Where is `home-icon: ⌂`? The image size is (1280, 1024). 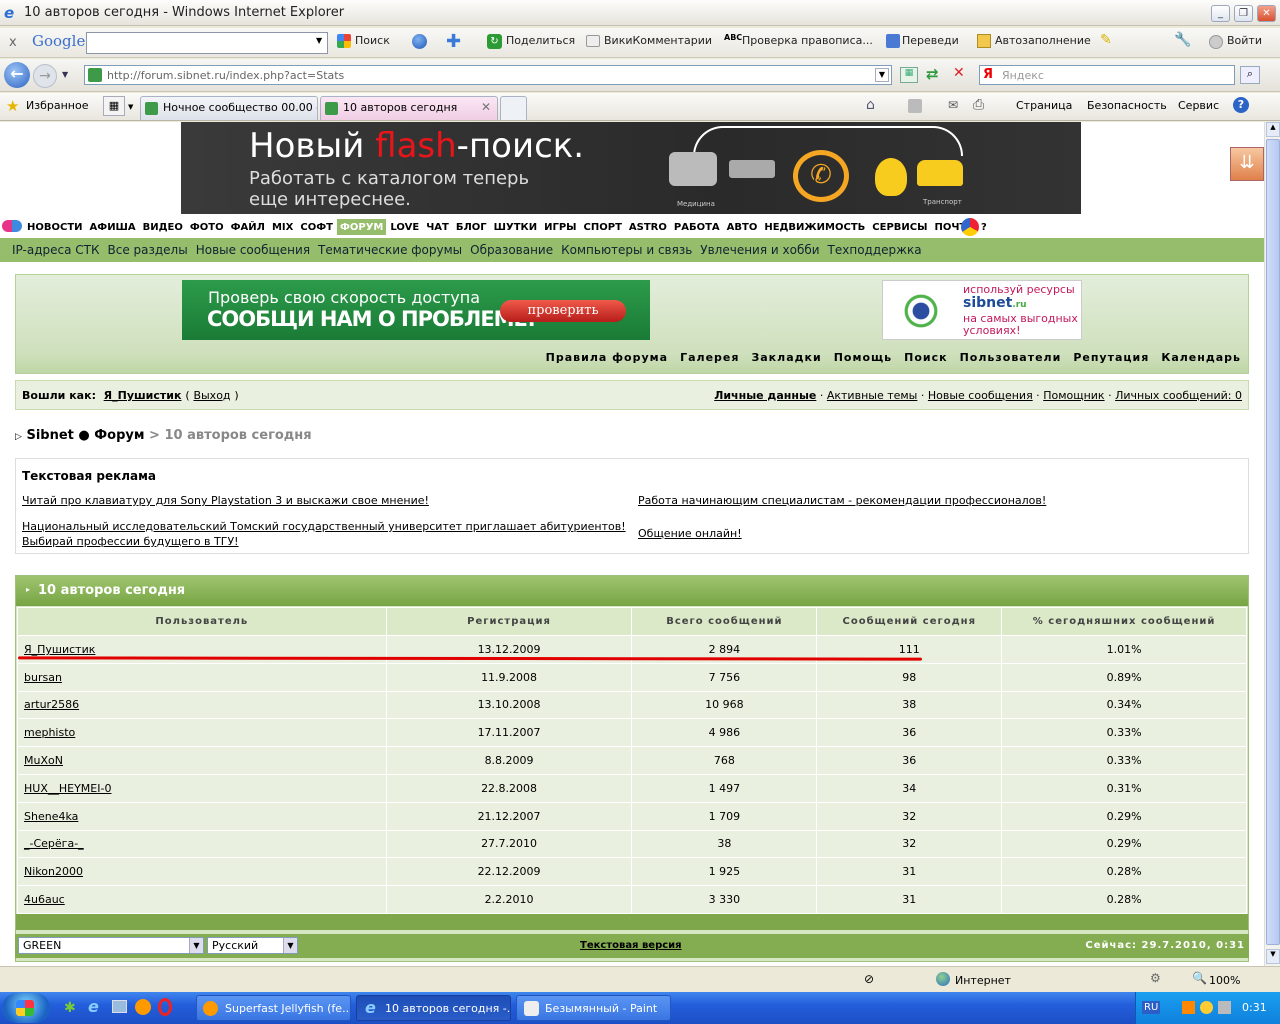 home-icon: ⌂ is located at coordinates (870, 105).